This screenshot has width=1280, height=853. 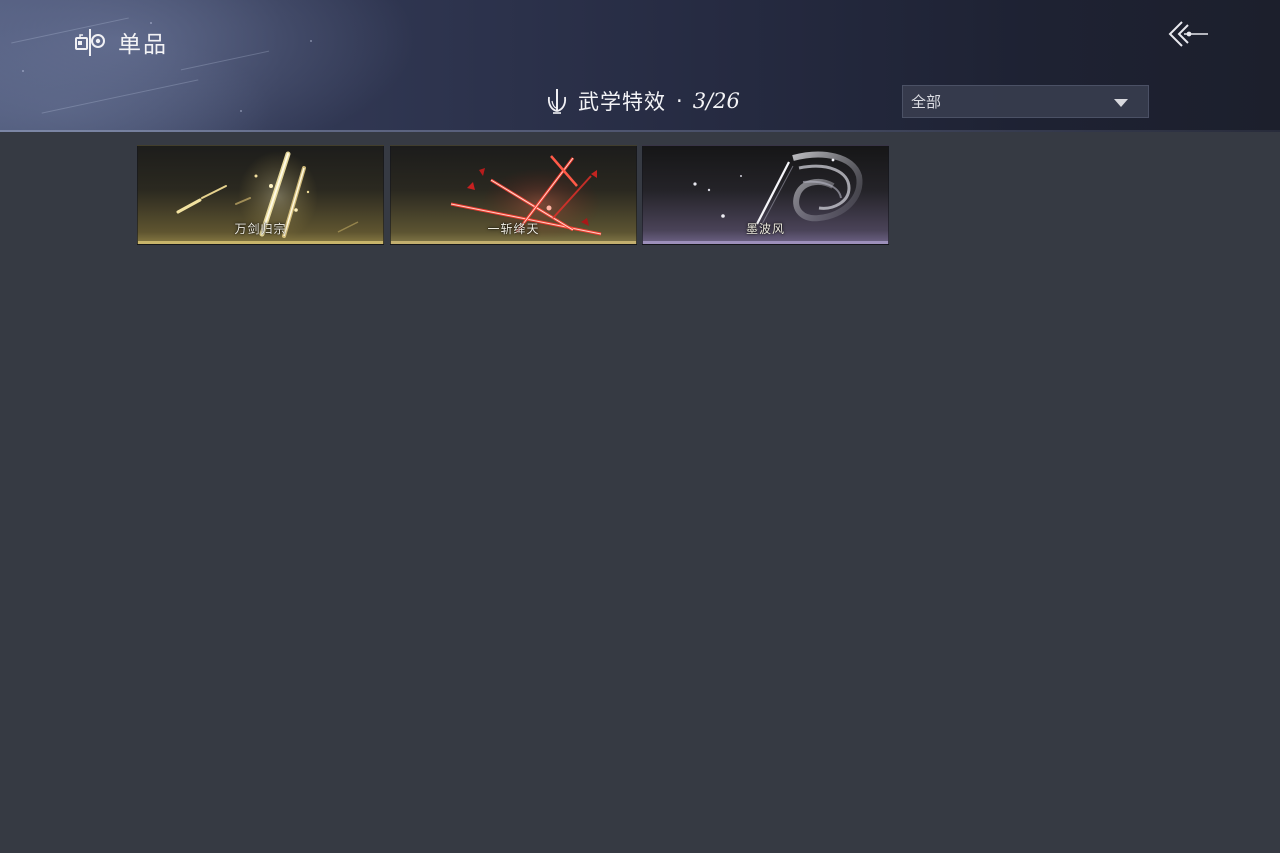 I want to click on lotus-emblem-icon, so click(x=557, y=101).